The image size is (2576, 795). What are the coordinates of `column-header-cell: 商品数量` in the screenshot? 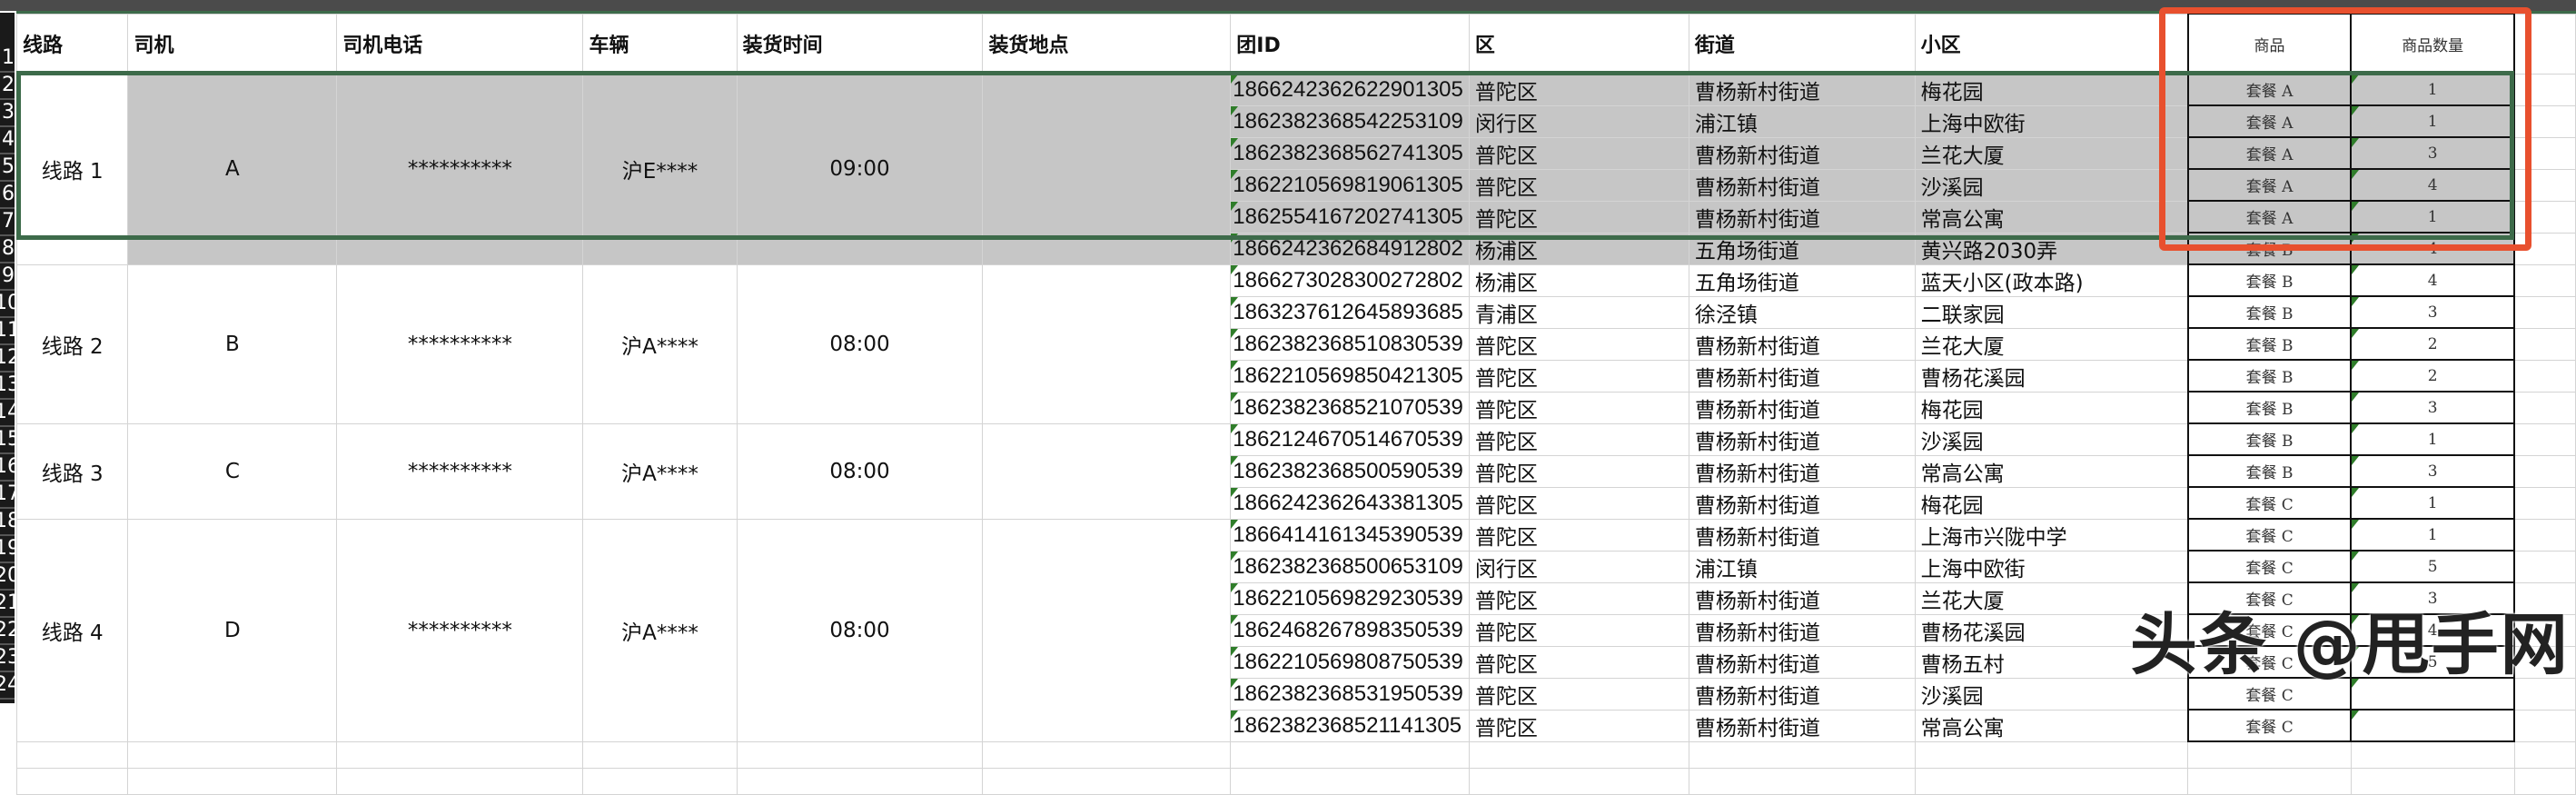 It's located at (2433, 43).